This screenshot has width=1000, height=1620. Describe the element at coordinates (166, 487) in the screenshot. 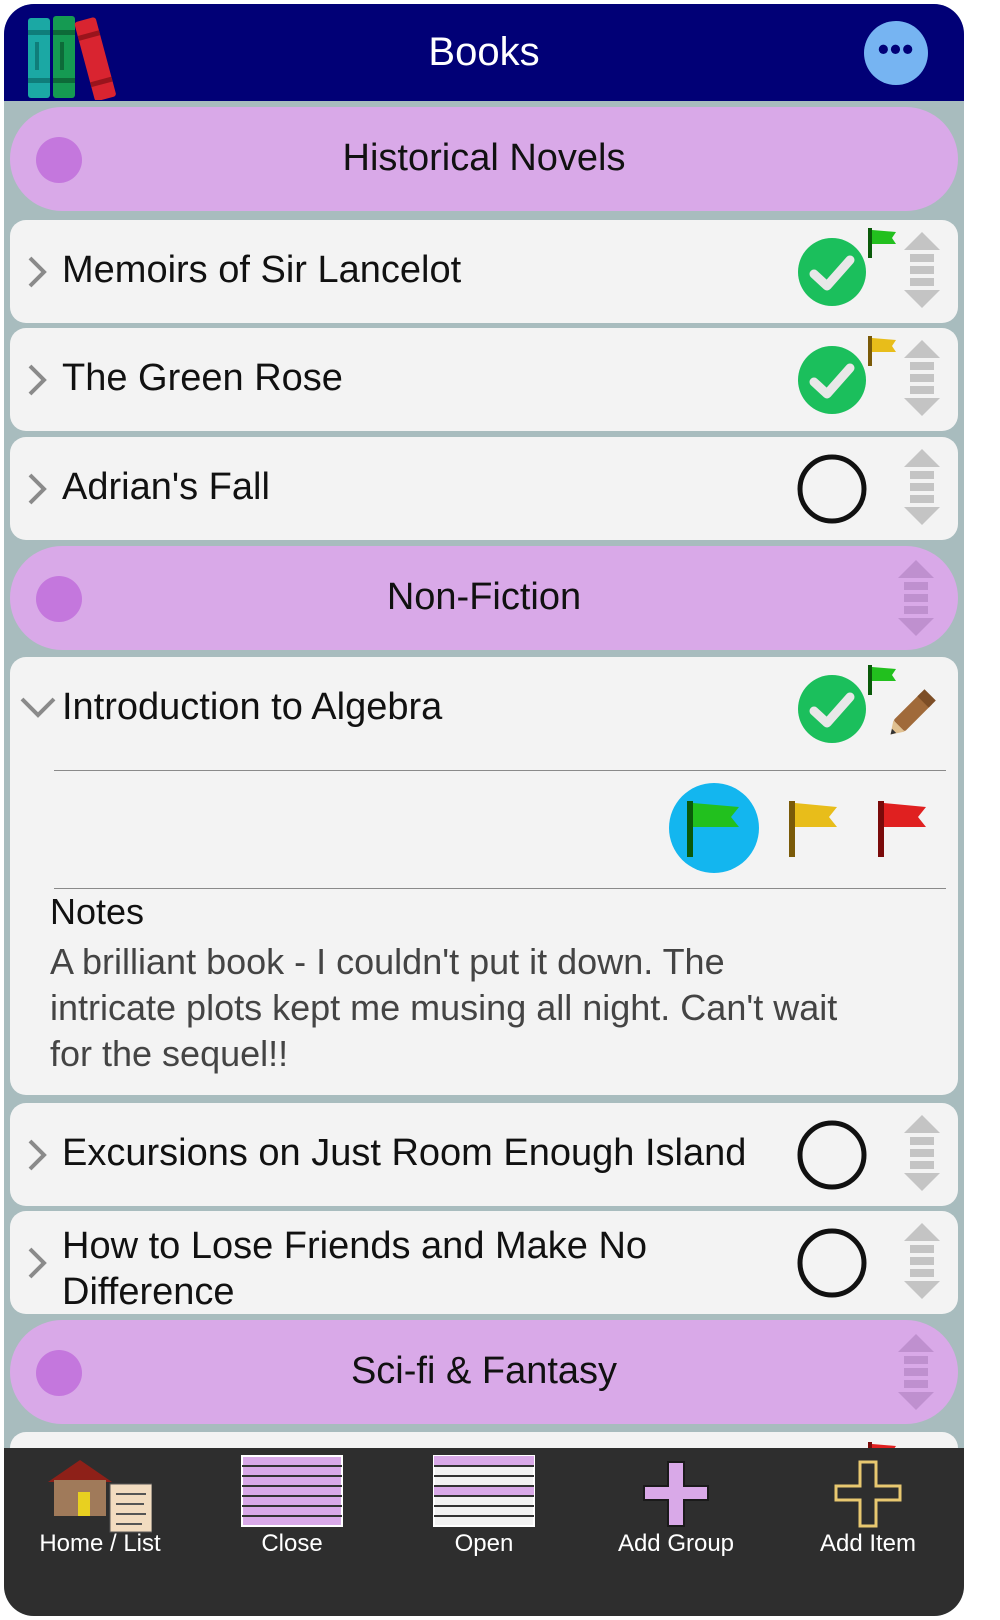

I see `item-title: Adrian's Fall` at that location.